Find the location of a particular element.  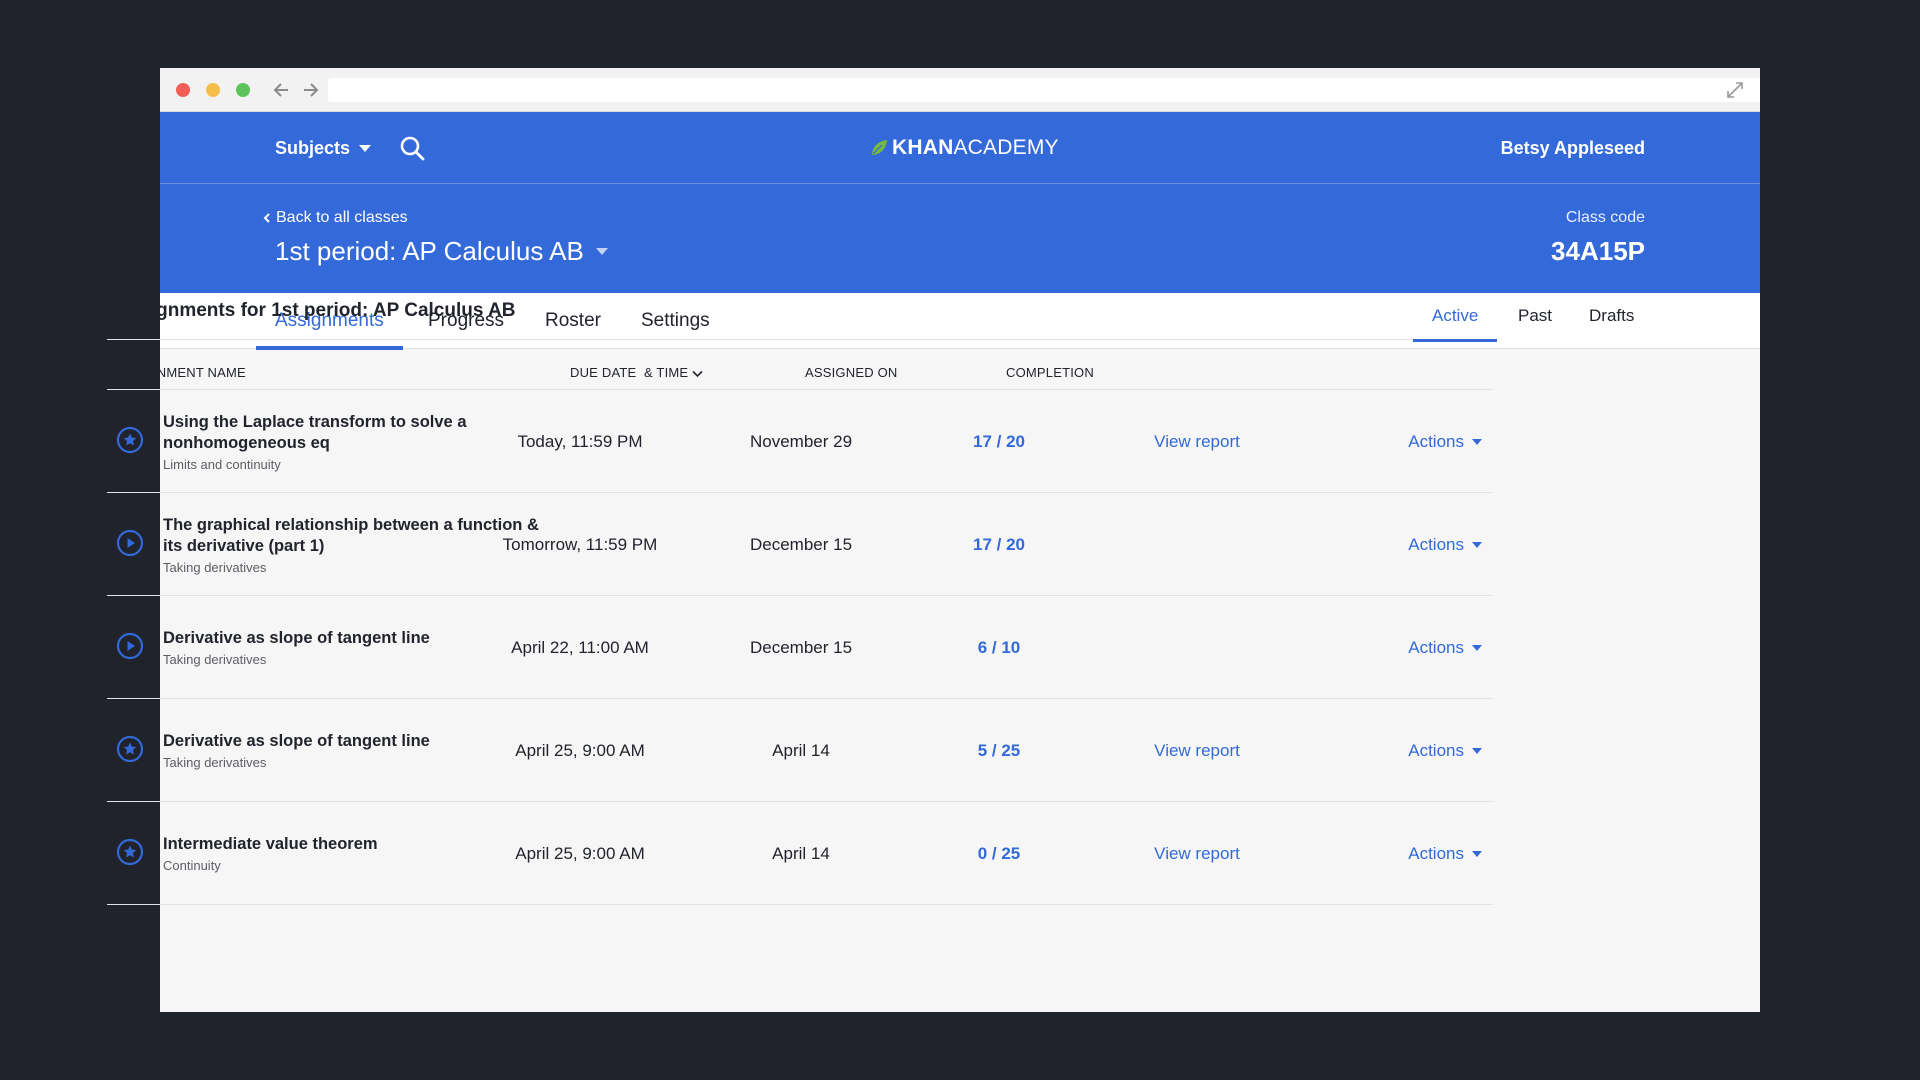

subjects-menu: Subjects is located at coordinates (323, 148).